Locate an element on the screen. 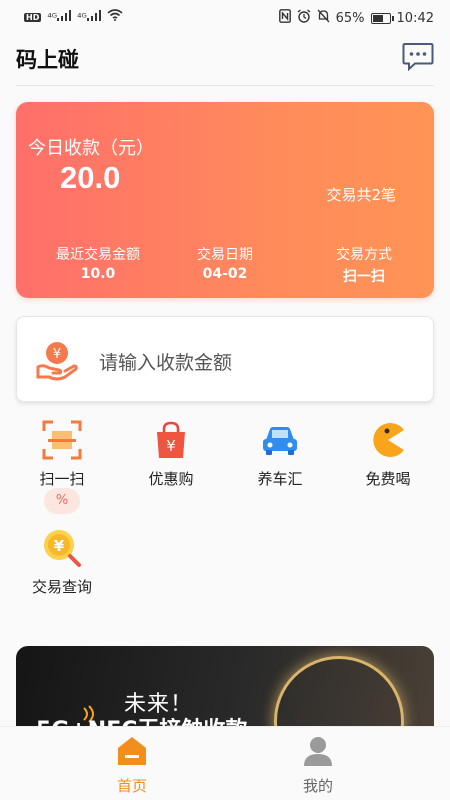 The height and width of the screenshot is (800, 450). battery-icon is located at coordinates (382, 18).